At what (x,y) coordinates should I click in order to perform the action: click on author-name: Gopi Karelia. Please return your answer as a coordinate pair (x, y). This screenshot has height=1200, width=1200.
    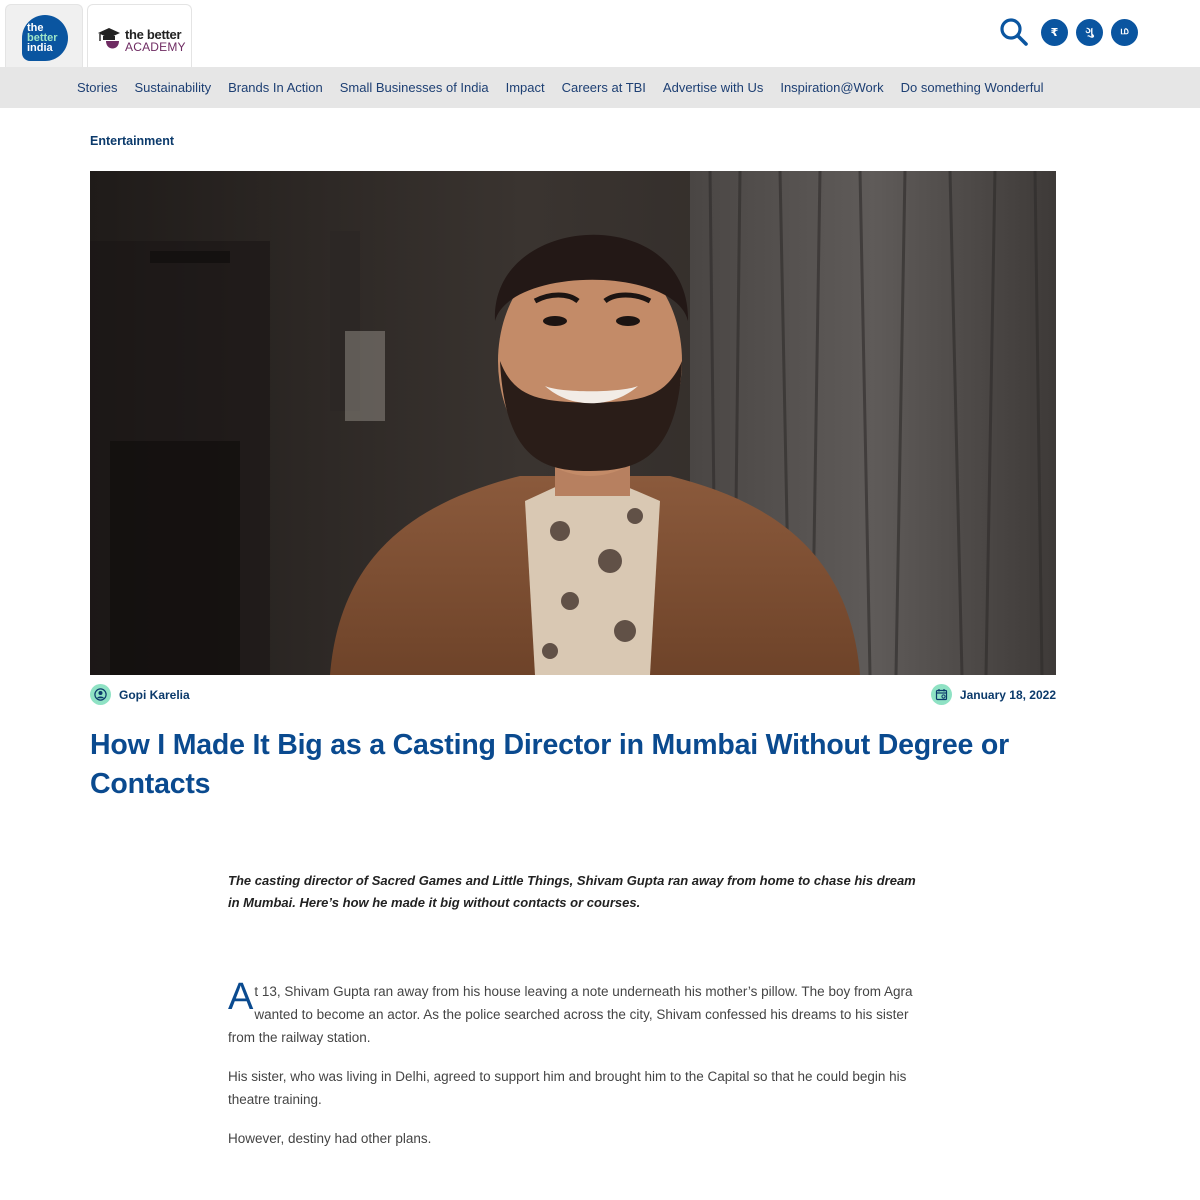
    Looking at the image, I should click on (154, 695).